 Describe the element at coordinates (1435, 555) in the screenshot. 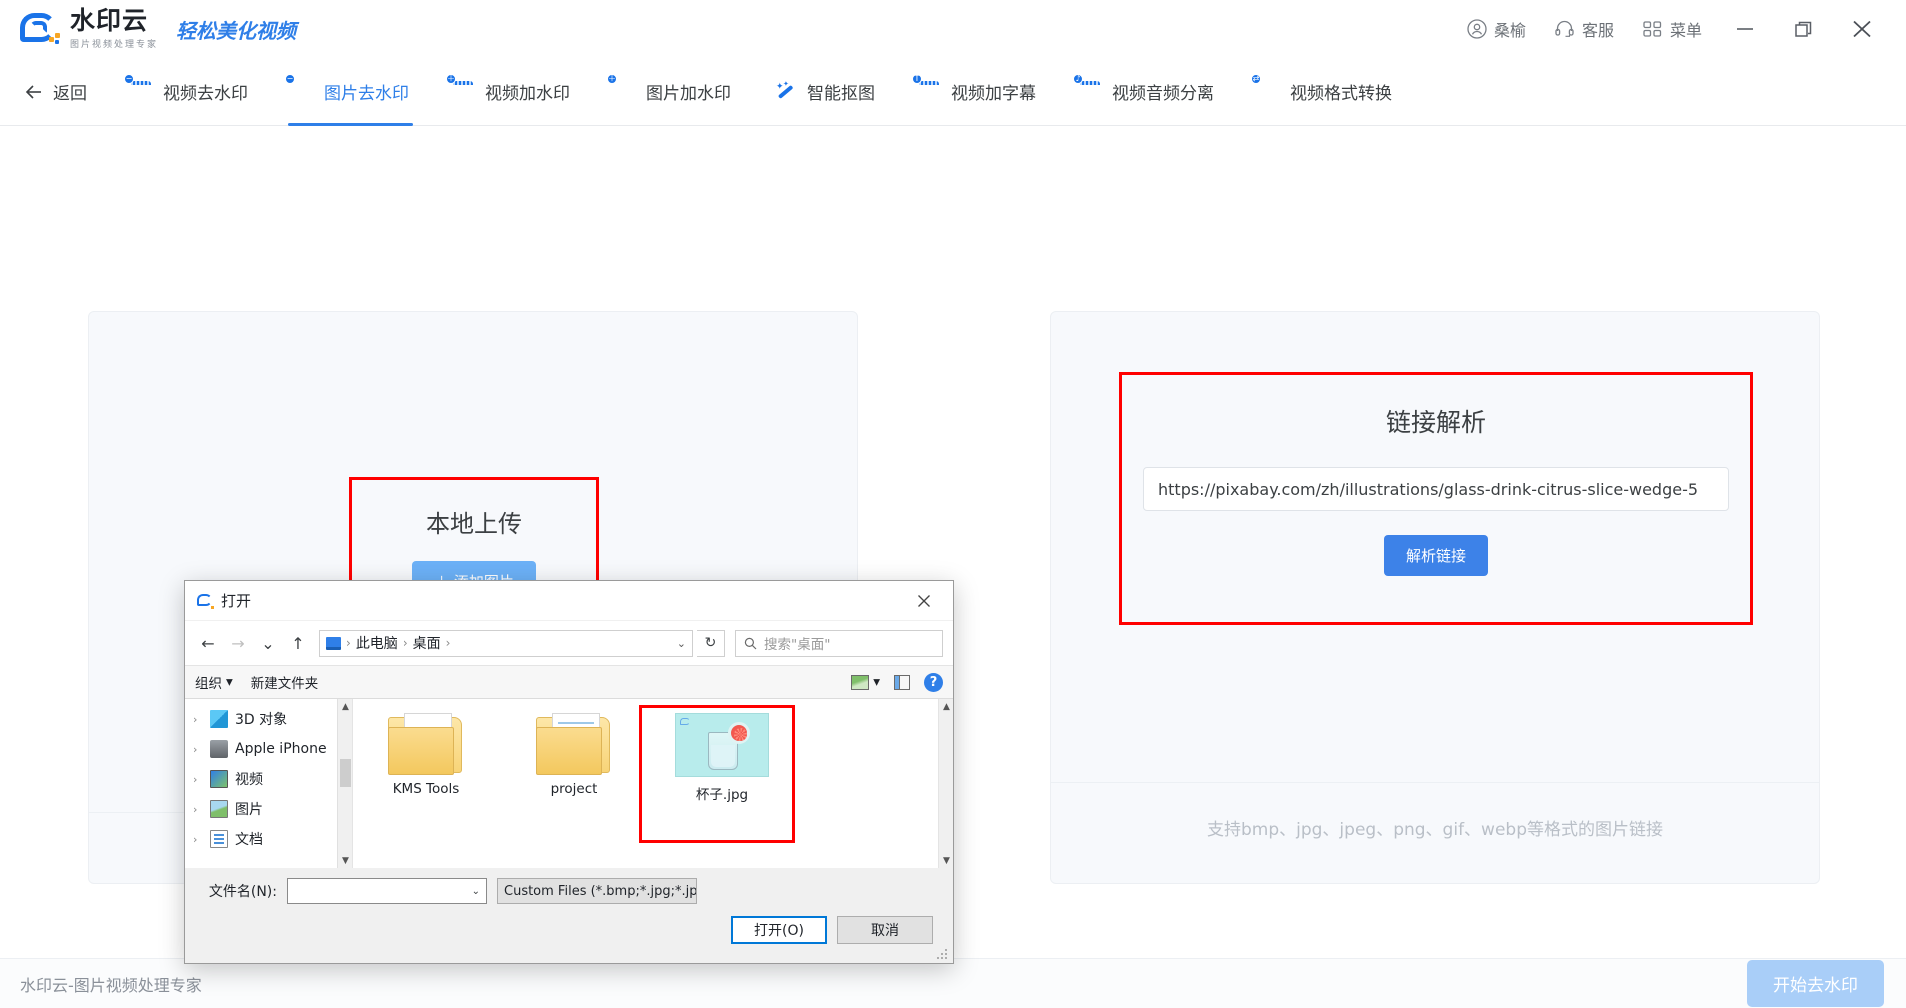

I see `parse-link-button: 解析链接` at that location.